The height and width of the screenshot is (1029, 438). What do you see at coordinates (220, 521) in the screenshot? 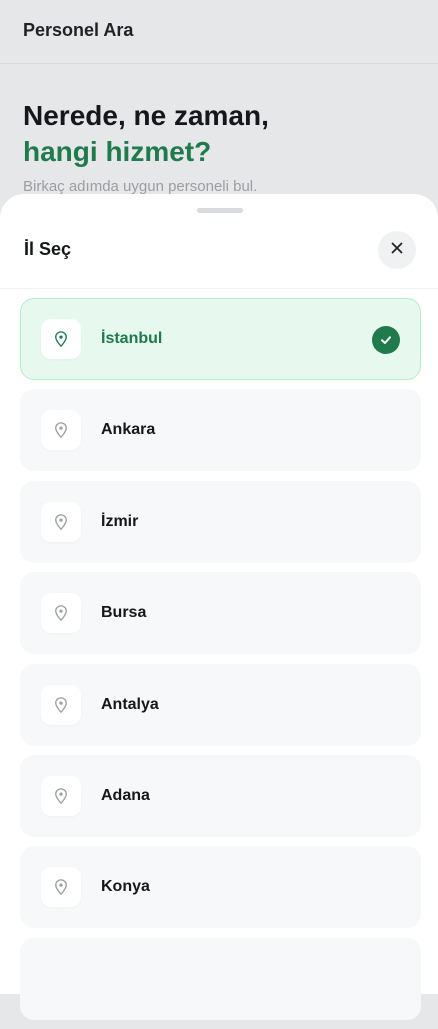
I see `city-item-izmir: İzmir` at bounding box center [220, 521].